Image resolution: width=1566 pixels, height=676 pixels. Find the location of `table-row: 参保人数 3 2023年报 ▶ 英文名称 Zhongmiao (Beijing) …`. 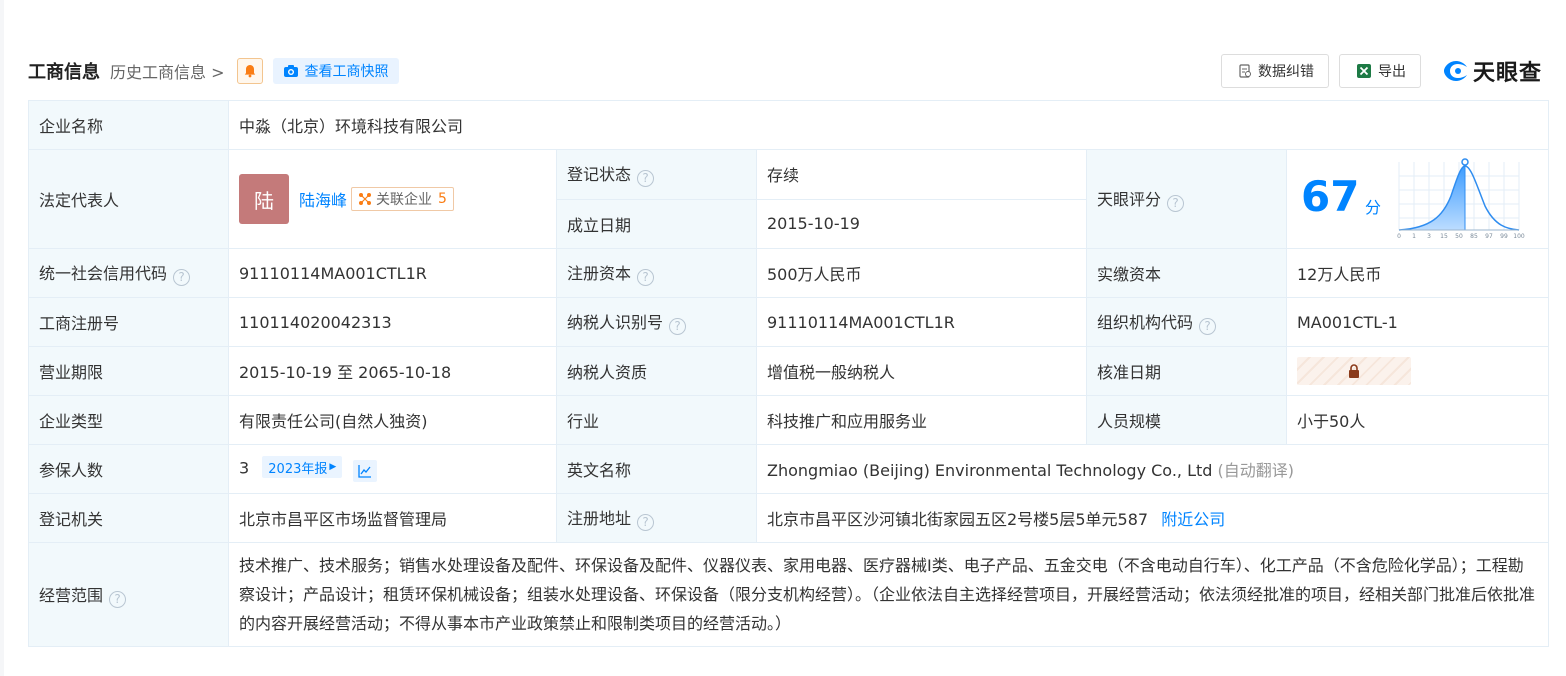

table-row: 参保人数 3 2023年报 ▶ 英文名称 Zhongmiao (Beijing) … is located at coordinates (789, 469).